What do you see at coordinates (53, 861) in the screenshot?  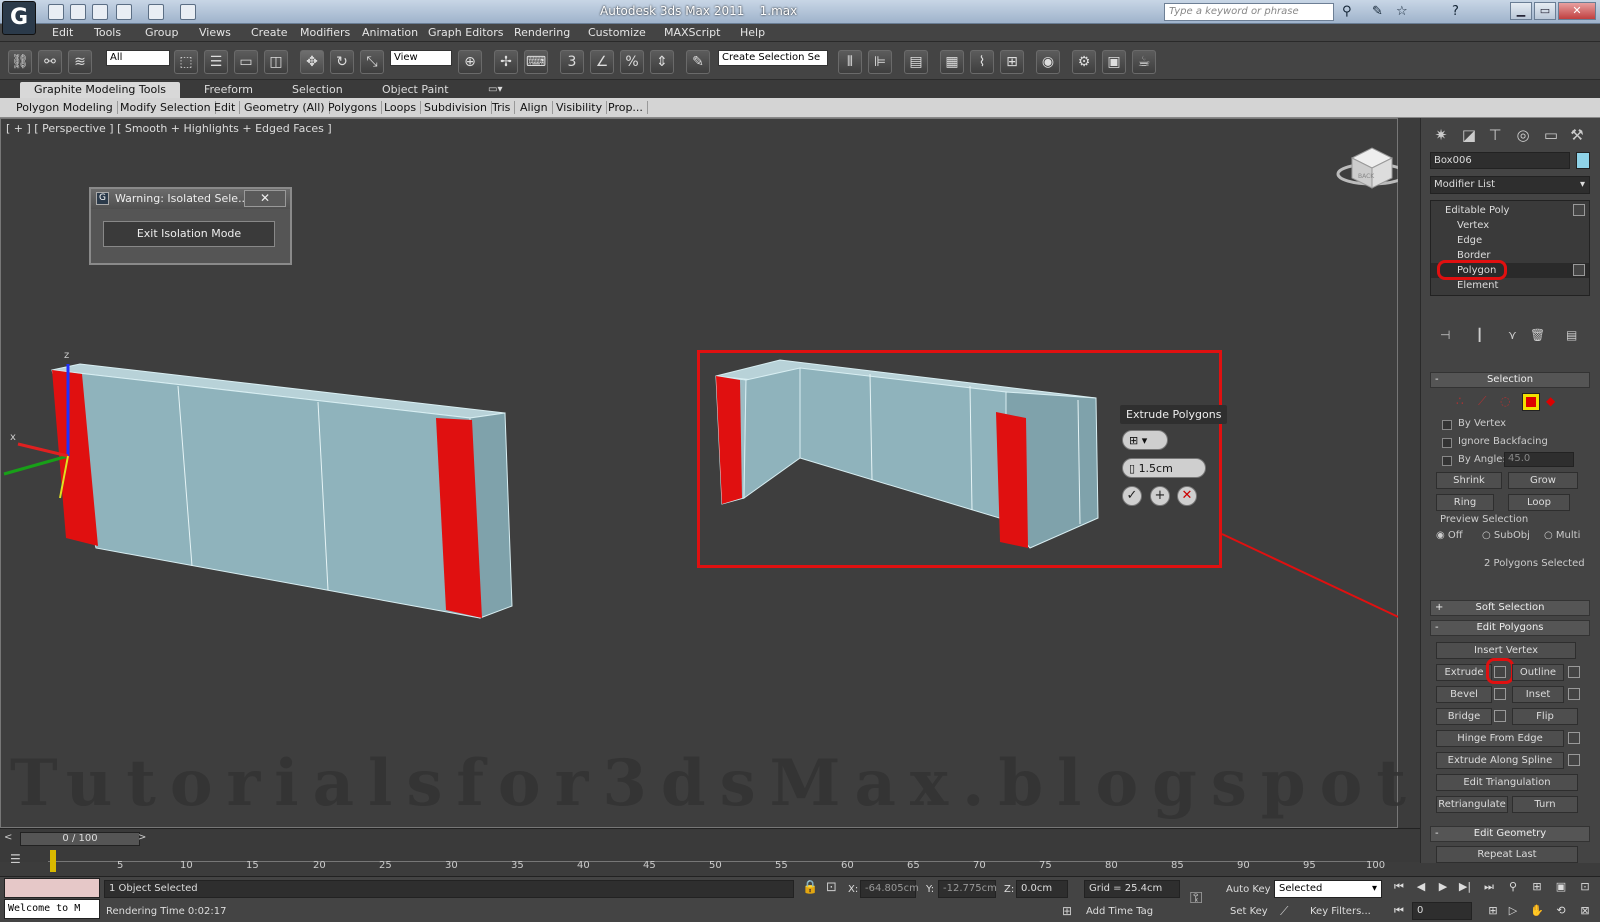 I see `current-frame-marker` at bounding box center [53, 861].